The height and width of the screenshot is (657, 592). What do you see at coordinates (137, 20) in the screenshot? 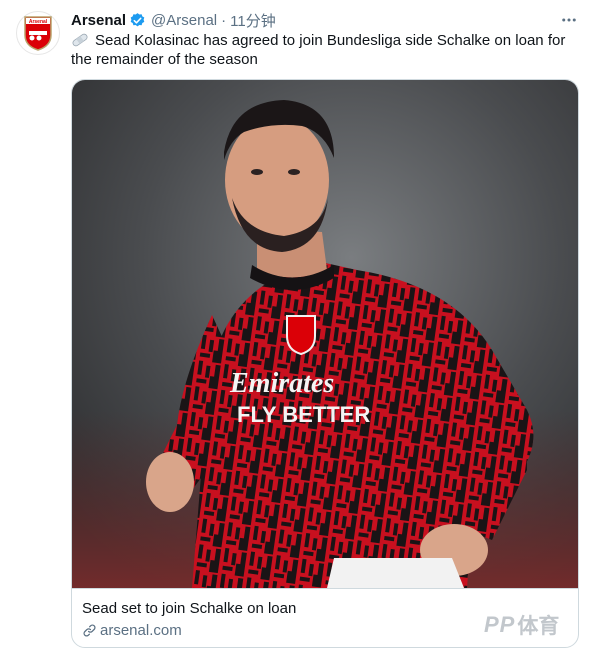
I see `verified-badge-icon` at bounding box center [137, 20].